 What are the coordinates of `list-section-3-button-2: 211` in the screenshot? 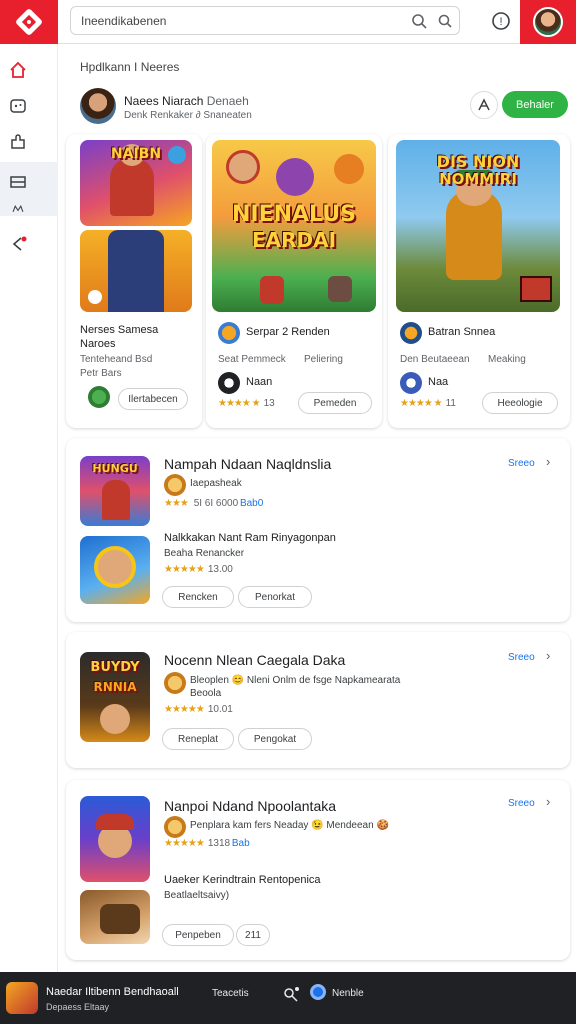 It's located at (253, 935).